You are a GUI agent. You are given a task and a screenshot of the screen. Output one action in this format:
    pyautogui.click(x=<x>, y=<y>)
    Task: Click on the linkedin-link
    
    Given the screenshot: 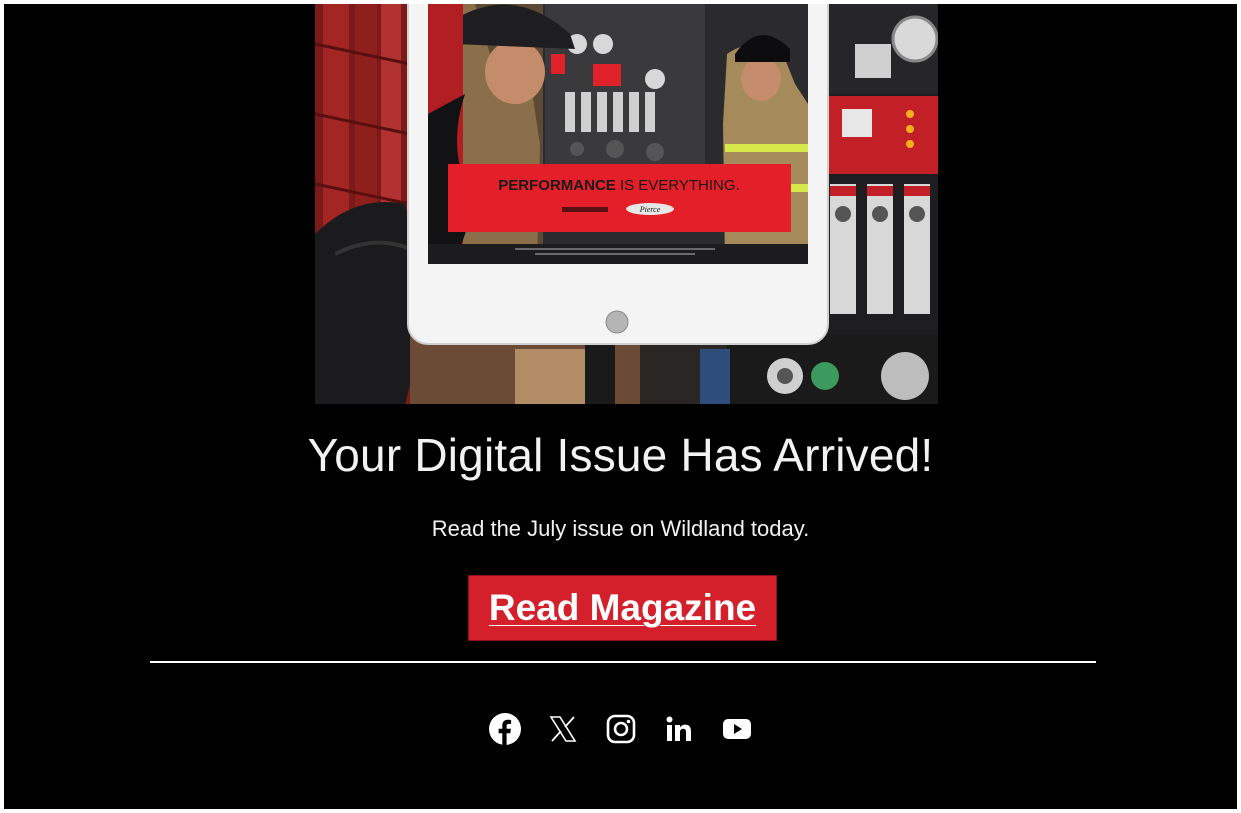 What is the action you would take?
    pyautogui.click(x=679, y=729)
    